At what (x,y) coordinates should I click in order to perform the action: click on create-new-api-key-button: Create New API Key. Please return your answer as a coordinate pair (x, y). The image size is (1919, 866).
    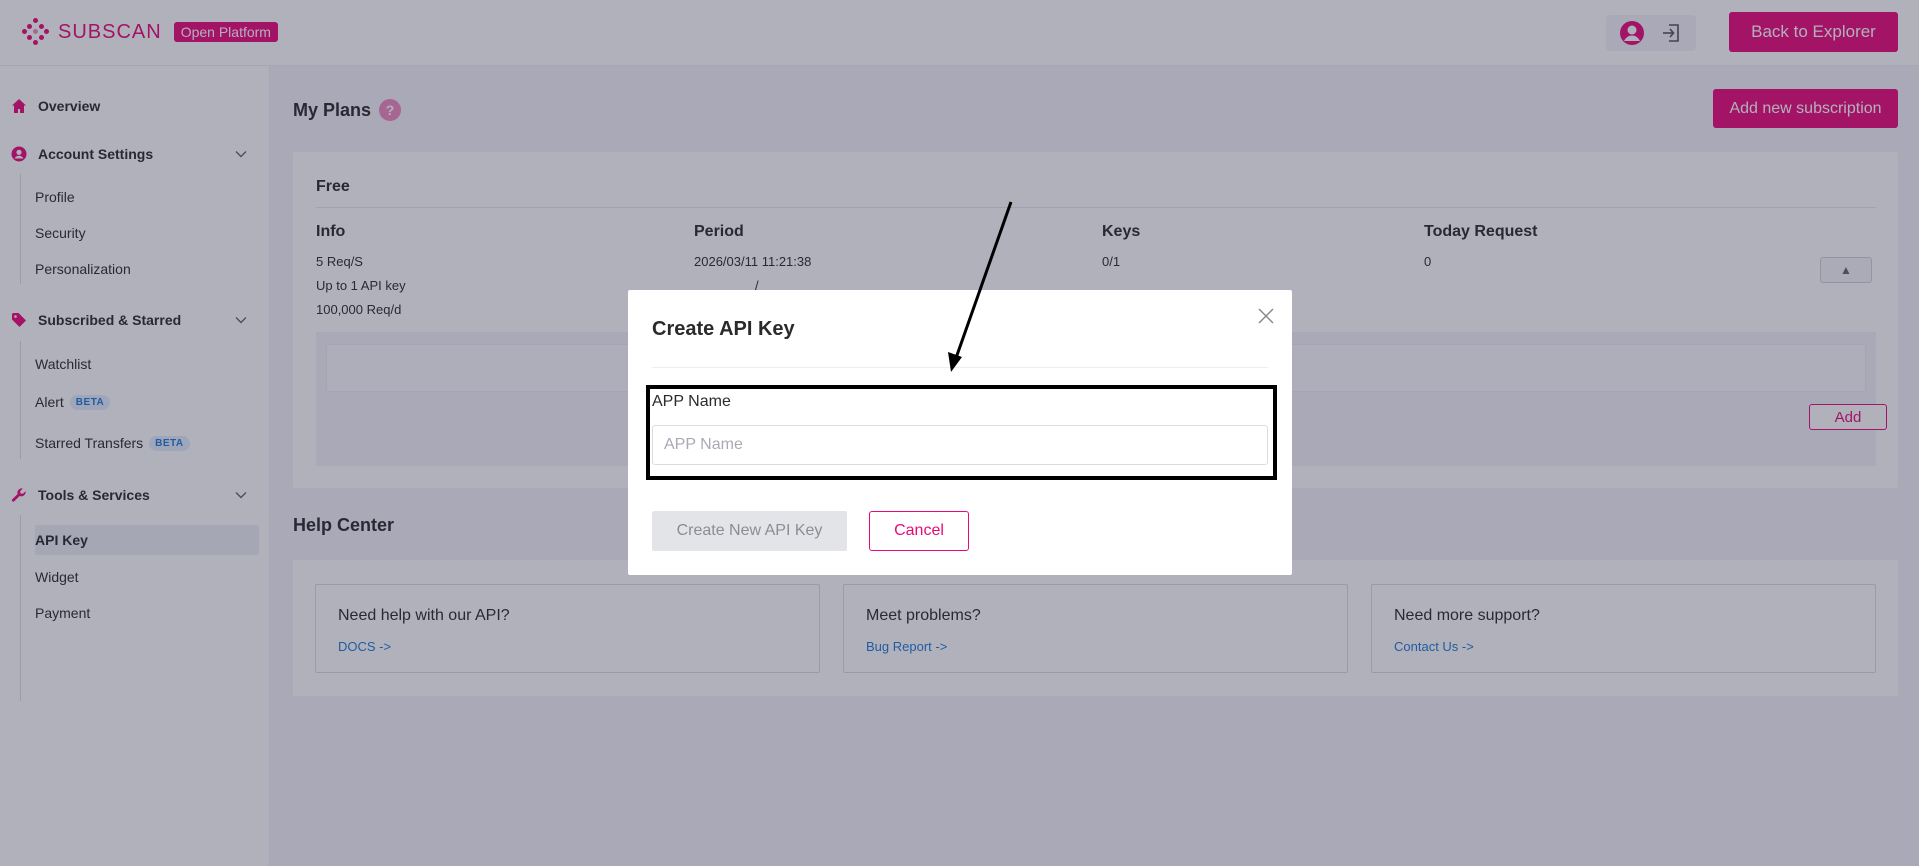
    Looking at the image, I should click on (749, 531).